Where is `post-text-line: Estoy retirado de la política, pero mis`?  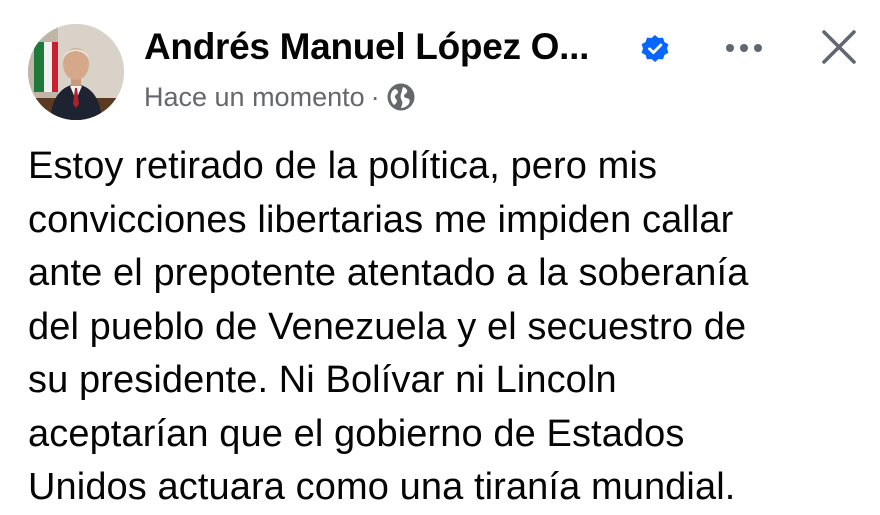
post-text-line: Estoy retirado de la política, pero mis is located at coordinates (343, 166).